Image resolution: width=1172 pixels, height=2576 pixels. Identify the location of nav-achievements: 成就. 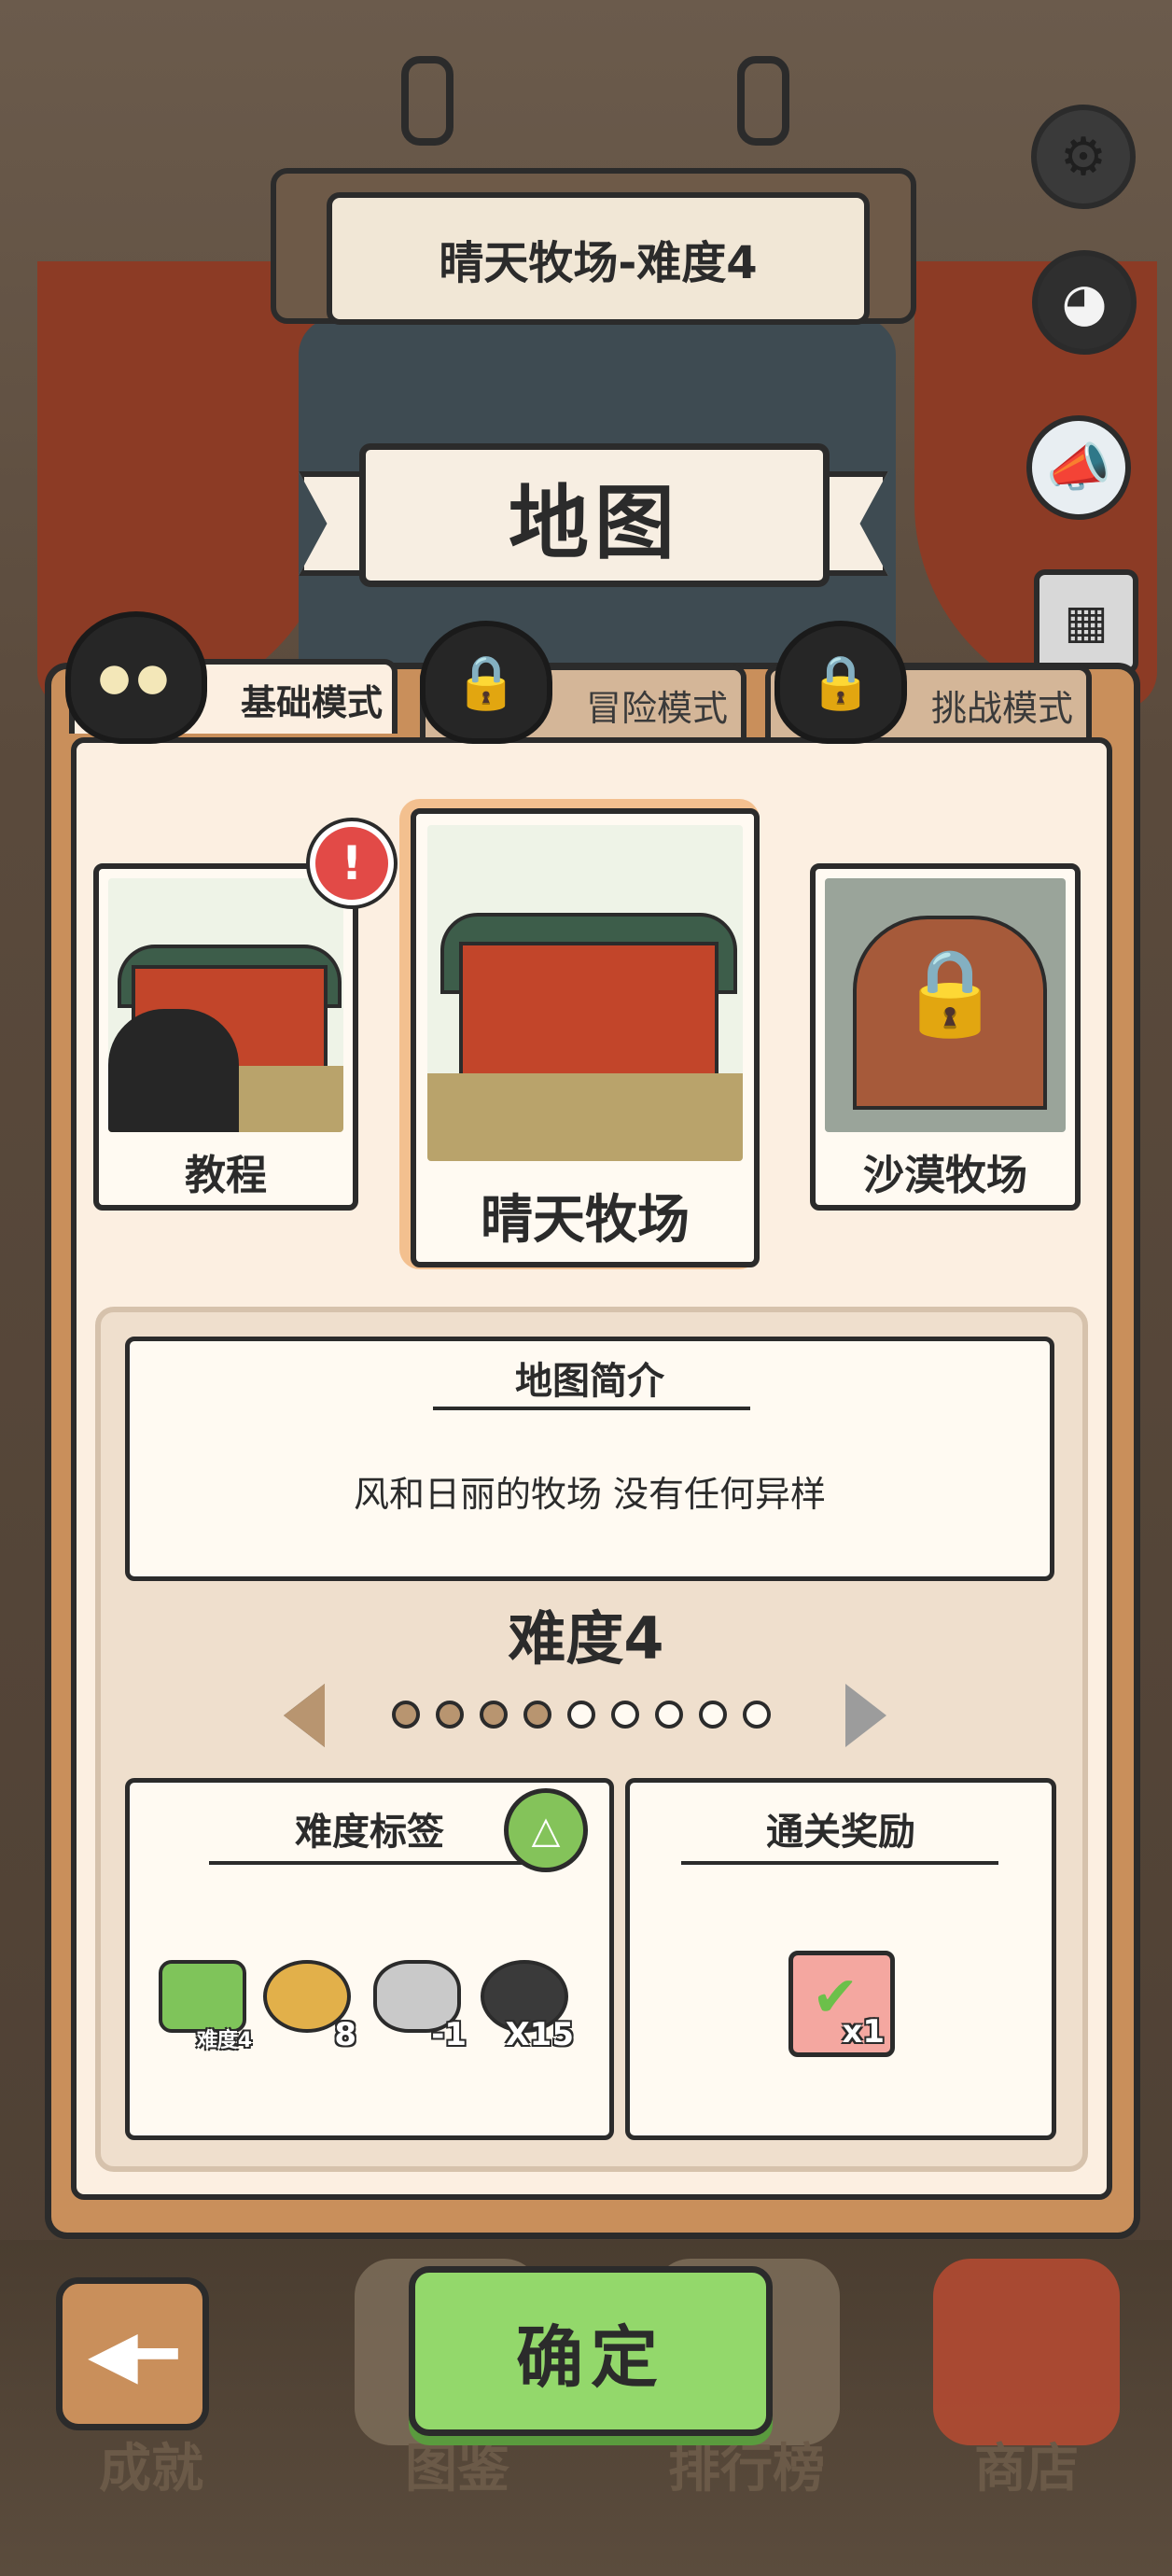
(151, 2464).